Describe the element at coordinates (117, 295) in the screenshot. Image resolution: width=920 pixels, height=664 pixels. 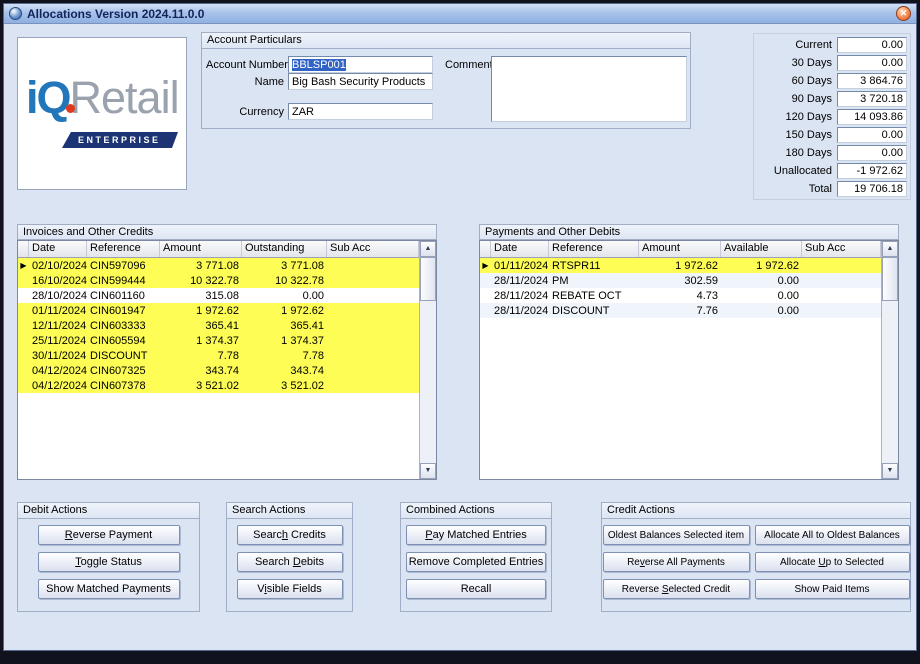
I see `cell-reference: CIN601160` at that location.